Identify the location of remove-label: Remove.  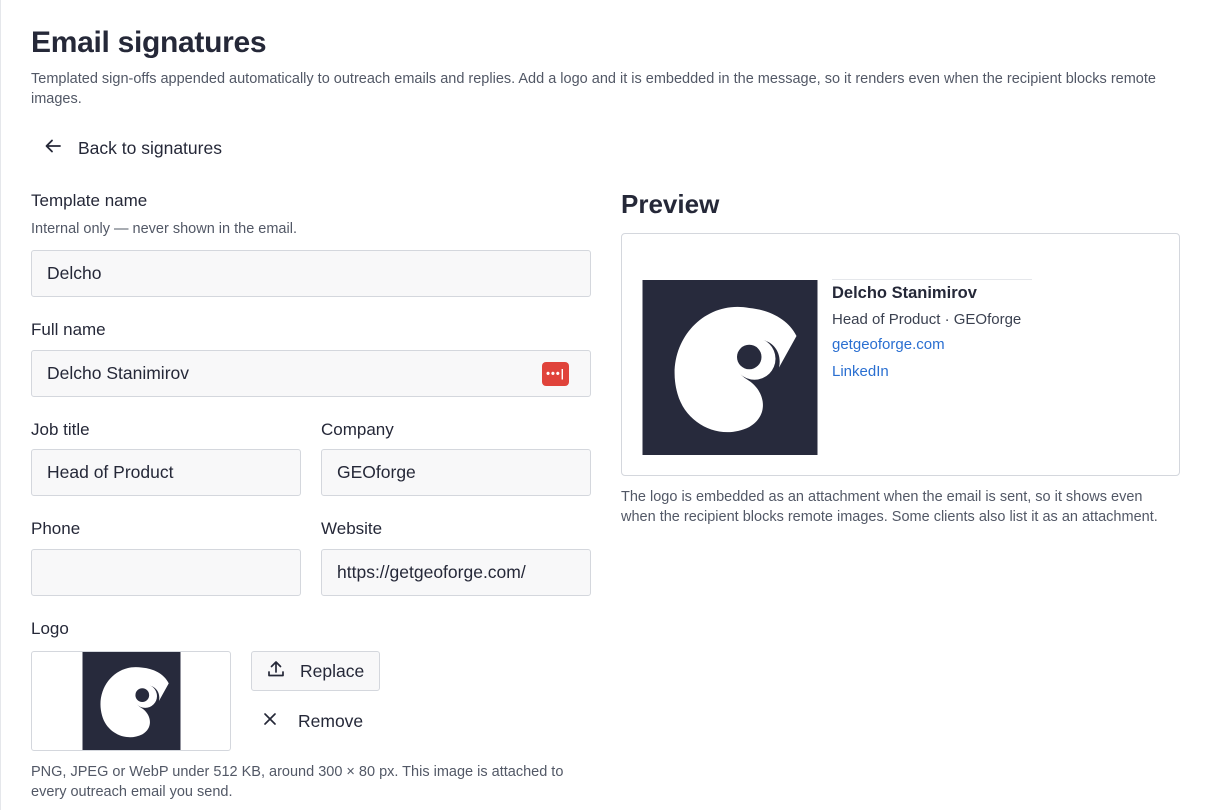
(331, 720).